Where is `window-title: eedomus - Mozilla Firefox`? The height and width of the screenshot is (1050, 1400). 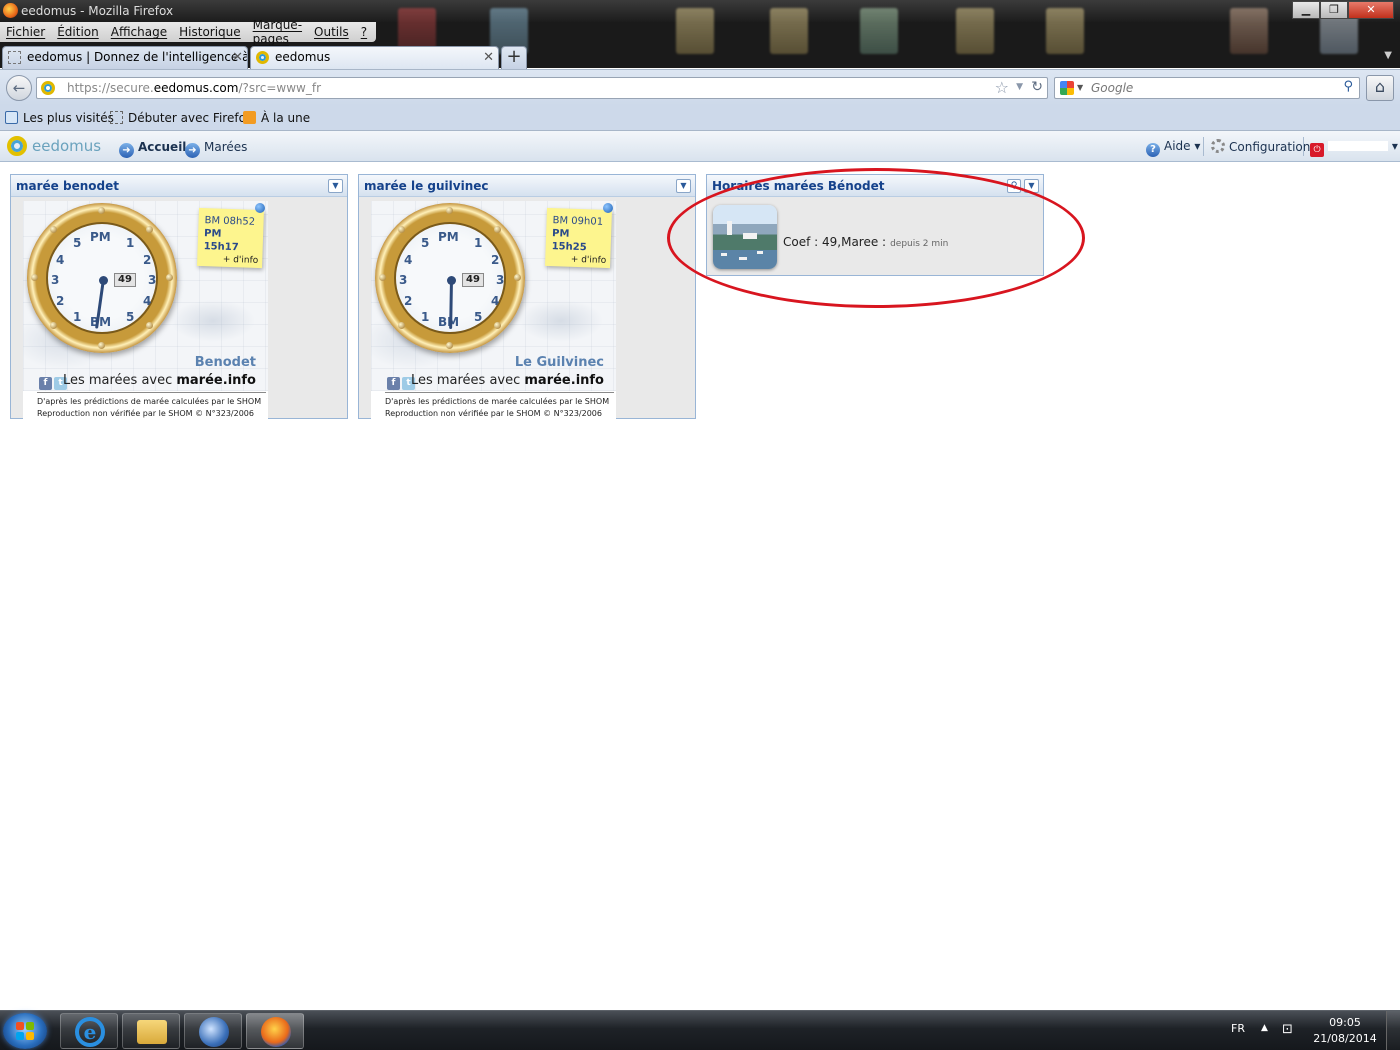 window-title: eedomus - Mozilla Firefox is located at coordinates (97, 11).